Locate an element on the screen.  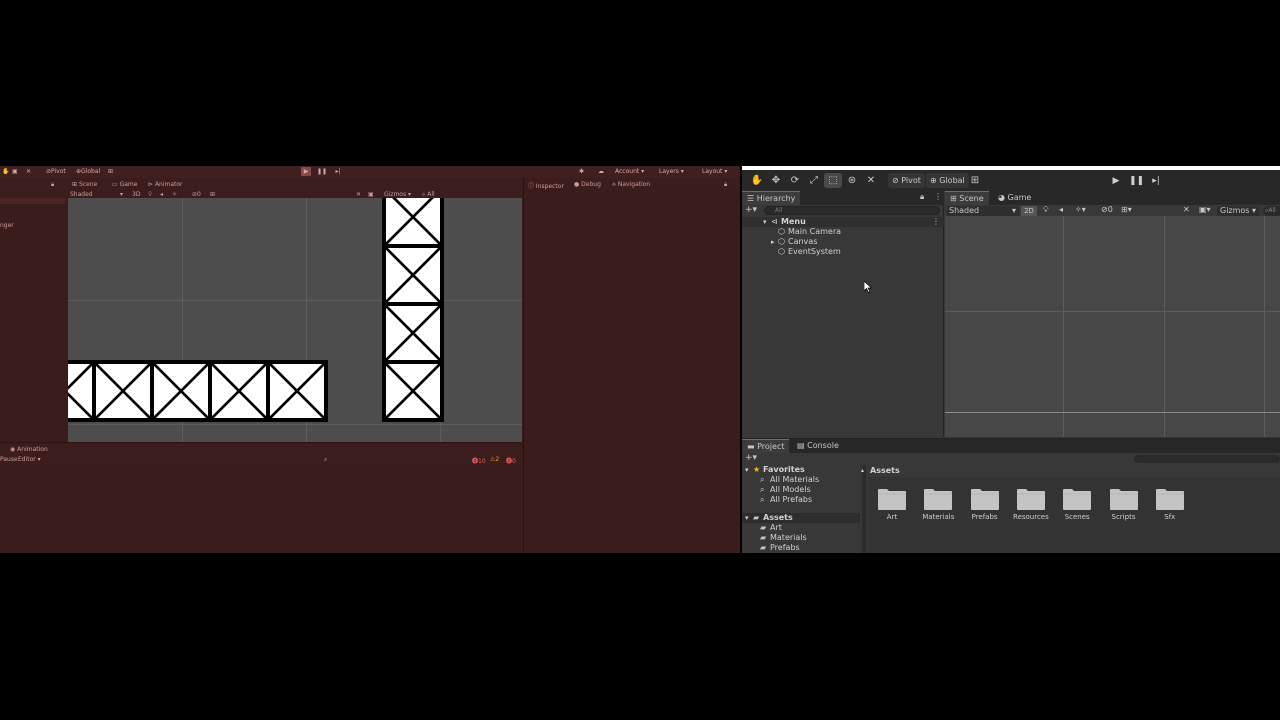
tree-assets: ▾ ▰ Assets is located at coordinates (801, 518).